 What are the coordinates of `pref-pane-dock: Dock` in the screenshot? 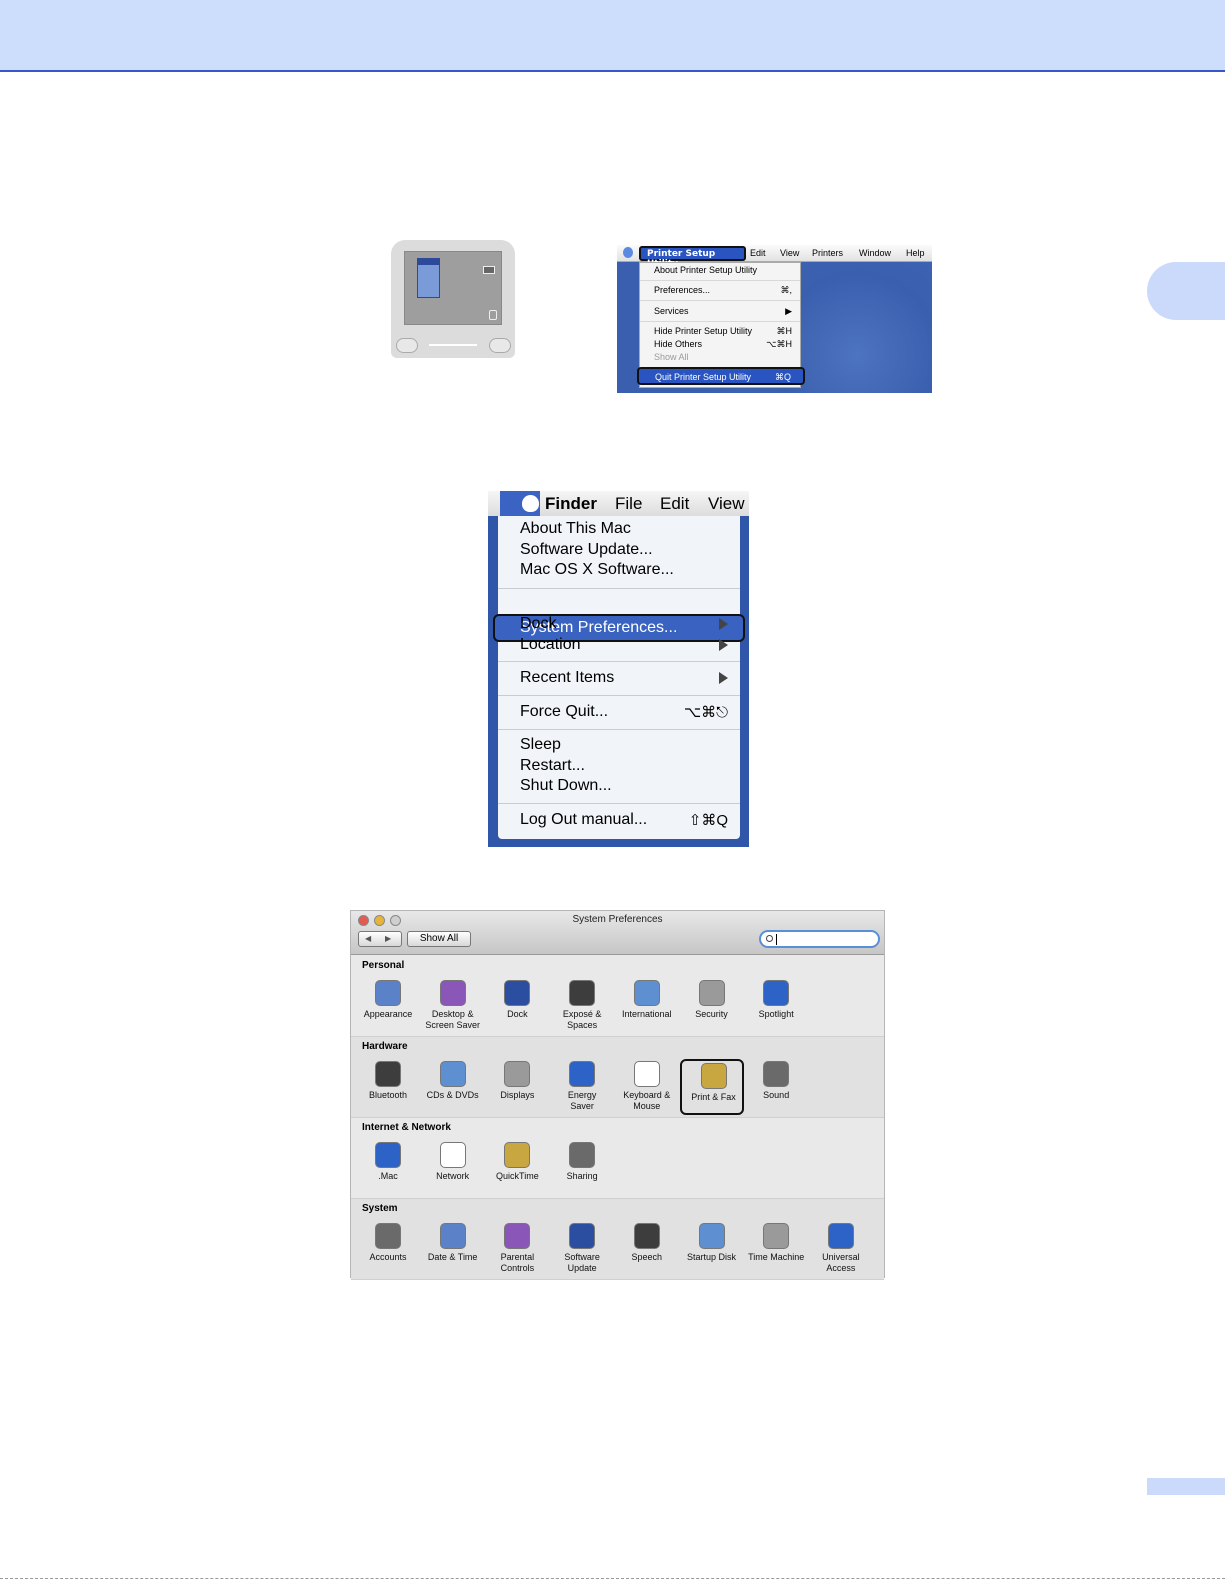 It's located at (517, 1006).